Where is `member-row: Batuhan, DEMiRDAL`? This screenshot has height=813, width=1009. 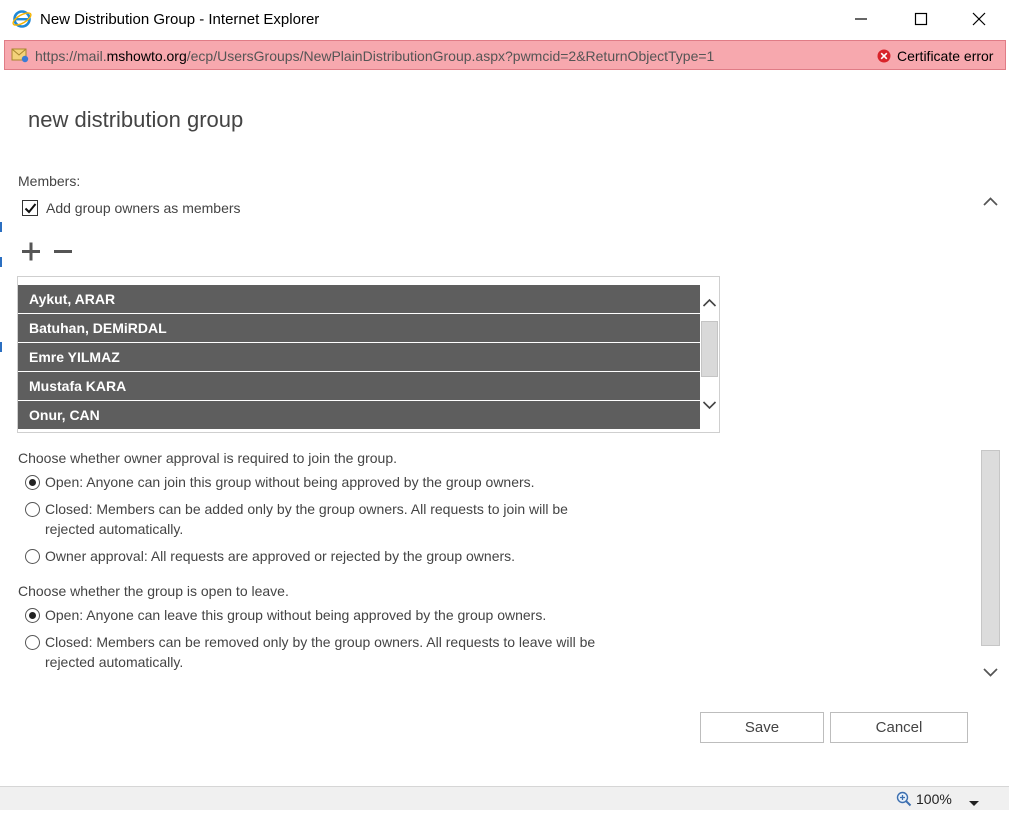 member-row: Batuhan, DEMiRDAL is located at coordinates (359, 328).